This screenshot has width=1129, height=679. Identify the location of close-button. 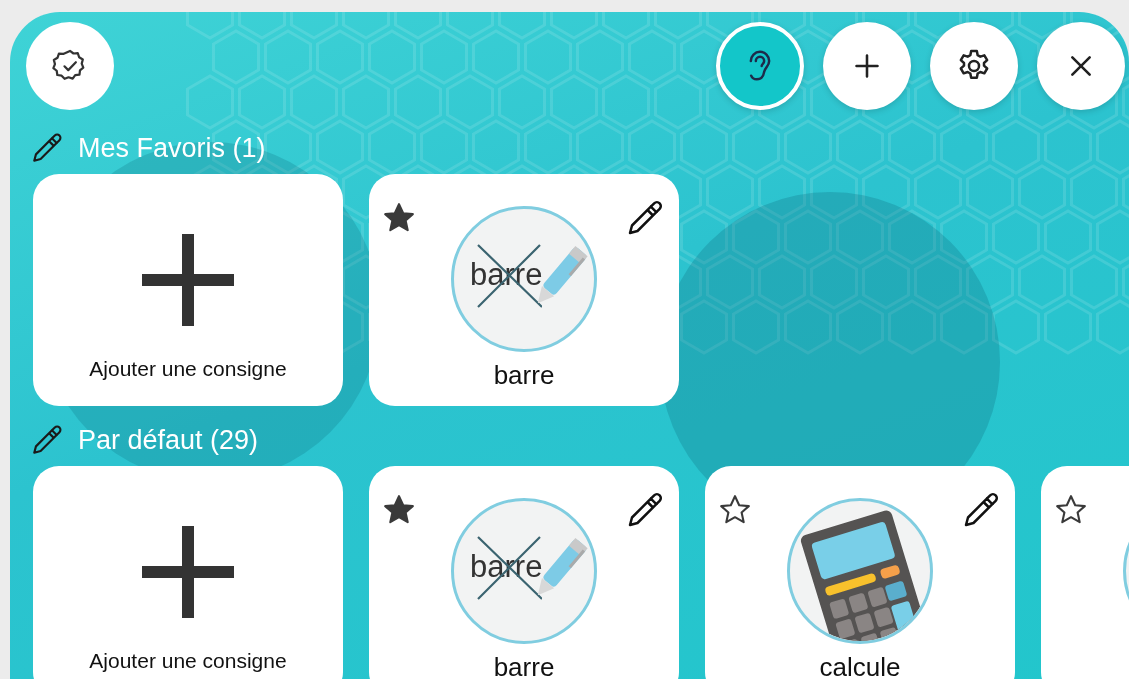
(1081, 66).